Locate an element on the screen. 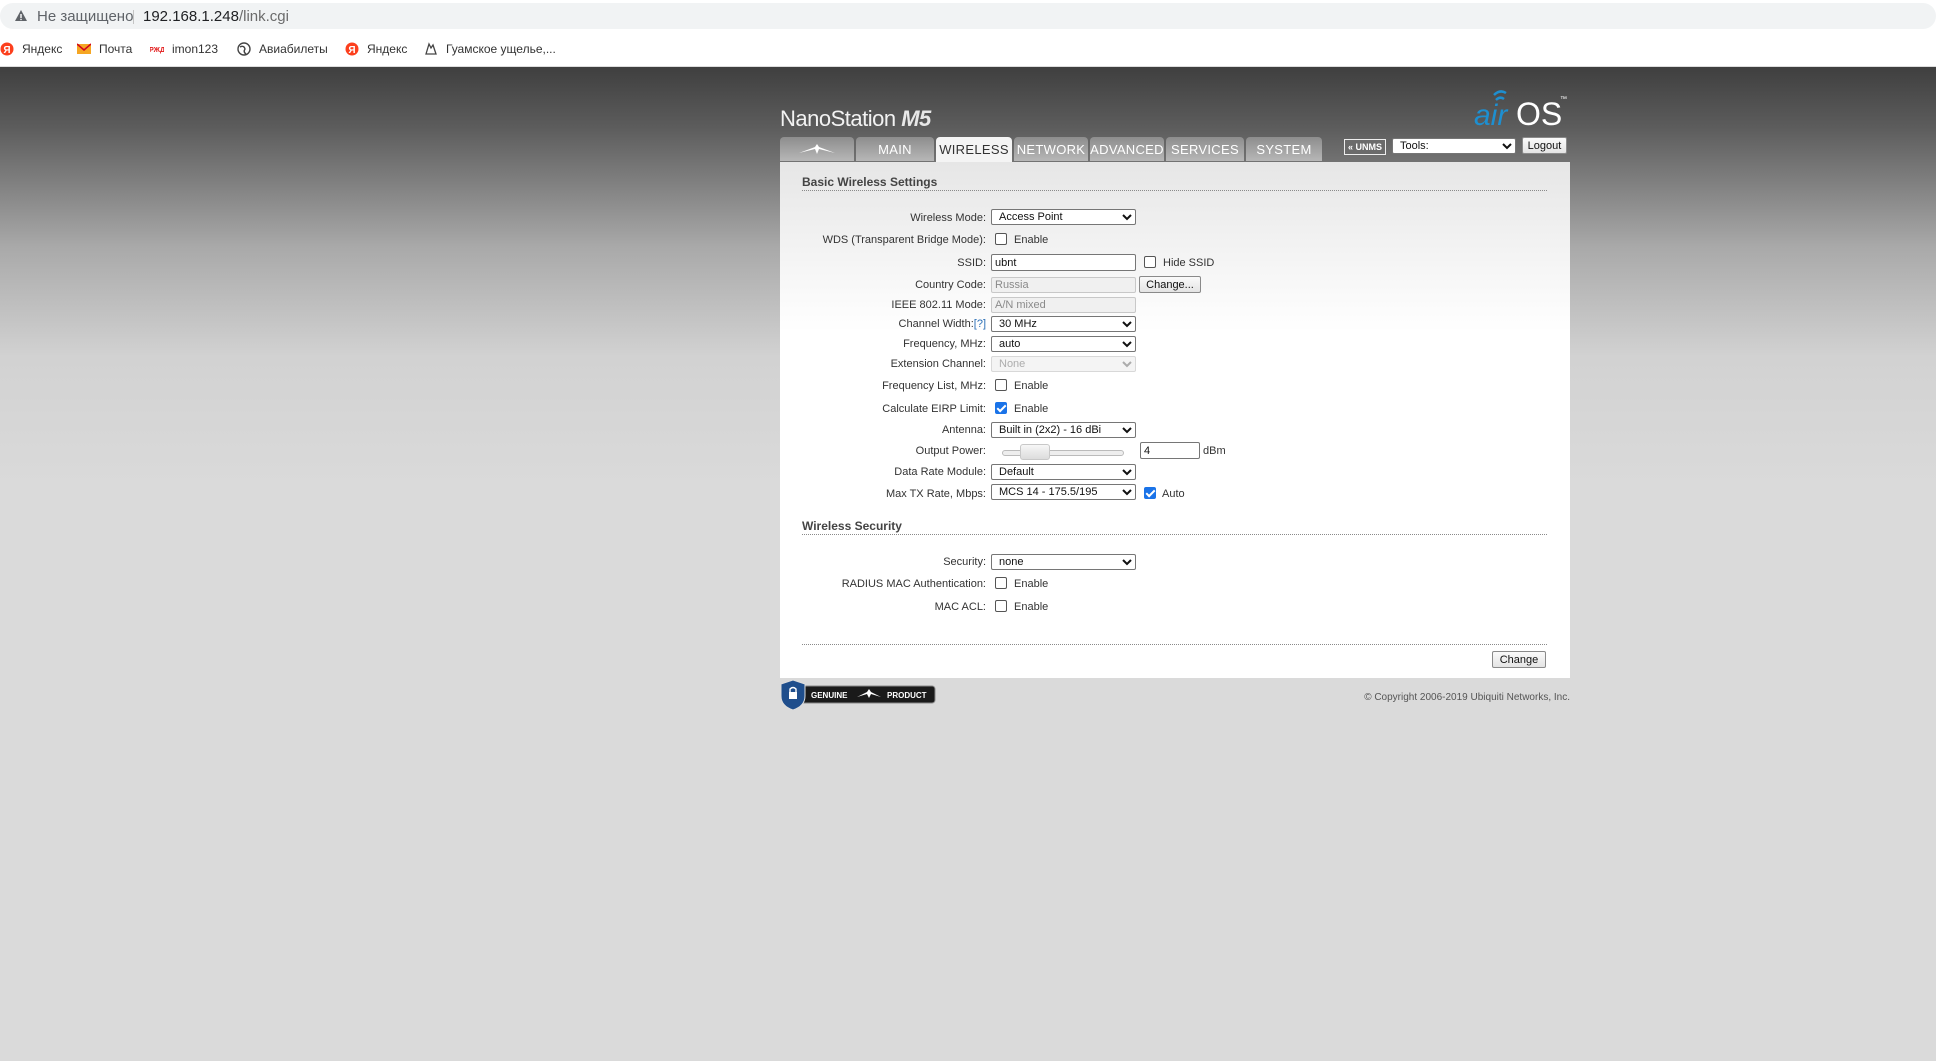 This screenshot has height=1061, width=1936. hide-ssid-checkbox is located at coordinates (1150, 262).